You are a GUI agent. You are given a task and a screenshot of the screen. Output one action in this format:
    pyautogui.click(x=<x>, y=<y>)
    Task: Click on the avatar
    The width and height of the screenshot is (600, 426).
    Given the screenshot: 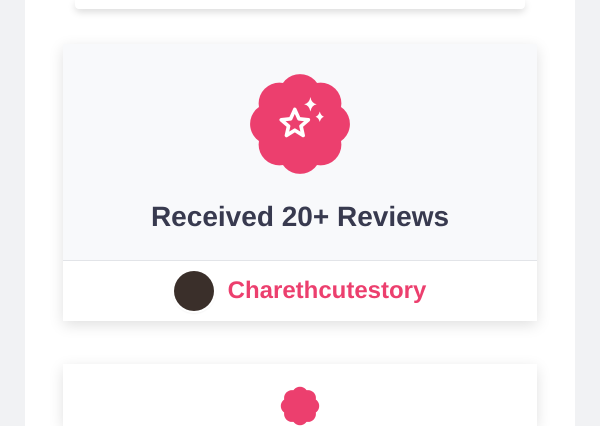 What is the action you would take?
    pyautogui.click(x=194, y=290)
    